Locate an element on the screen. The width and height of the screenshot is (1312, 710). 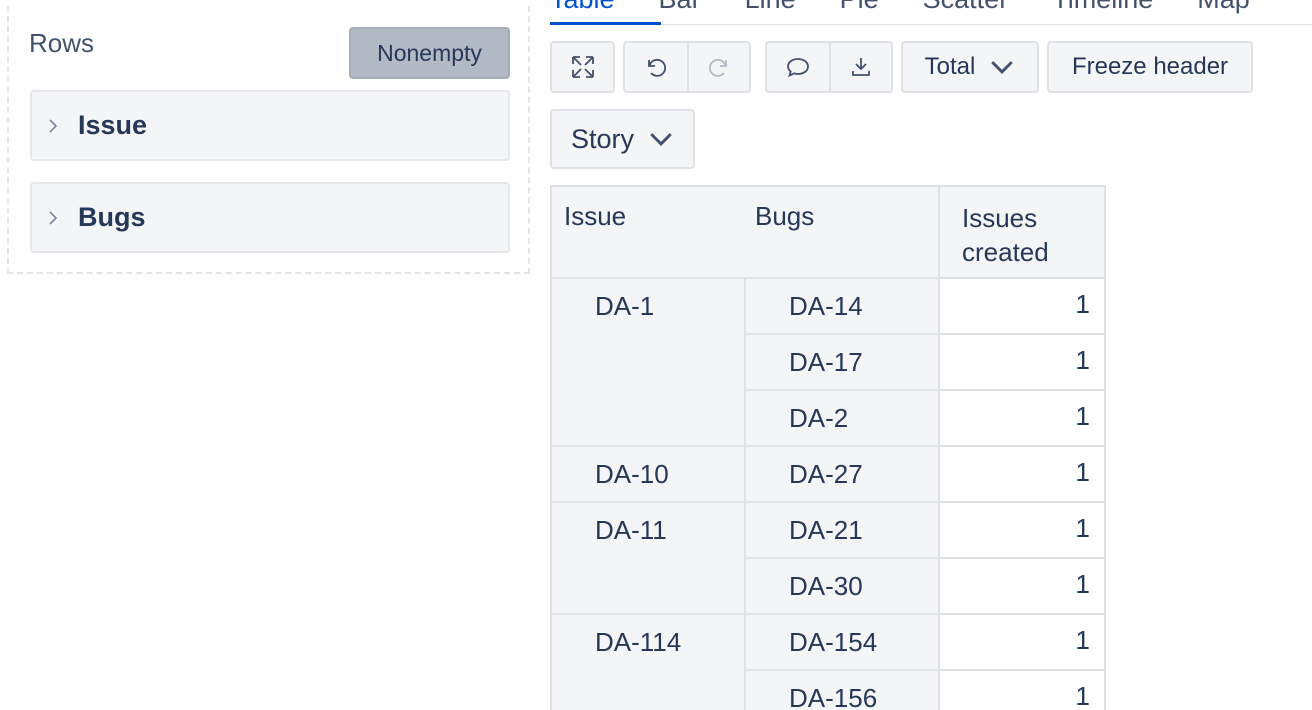
tab-timeline: Timeline is located at coordinates (1102, 12).